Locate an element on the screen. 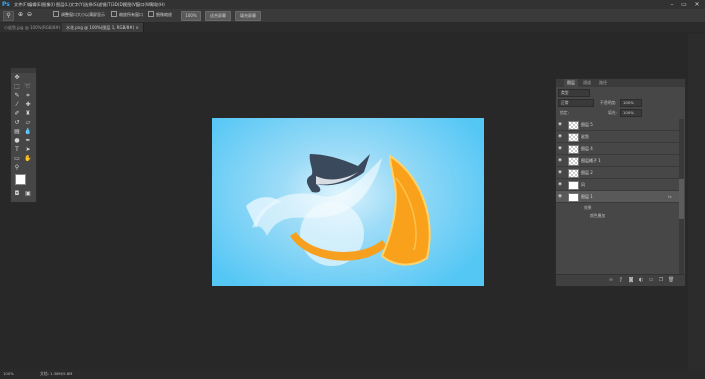 The image size is (705, 379). shape-tool-icon: ▭ is located at coordinates (17, 158).